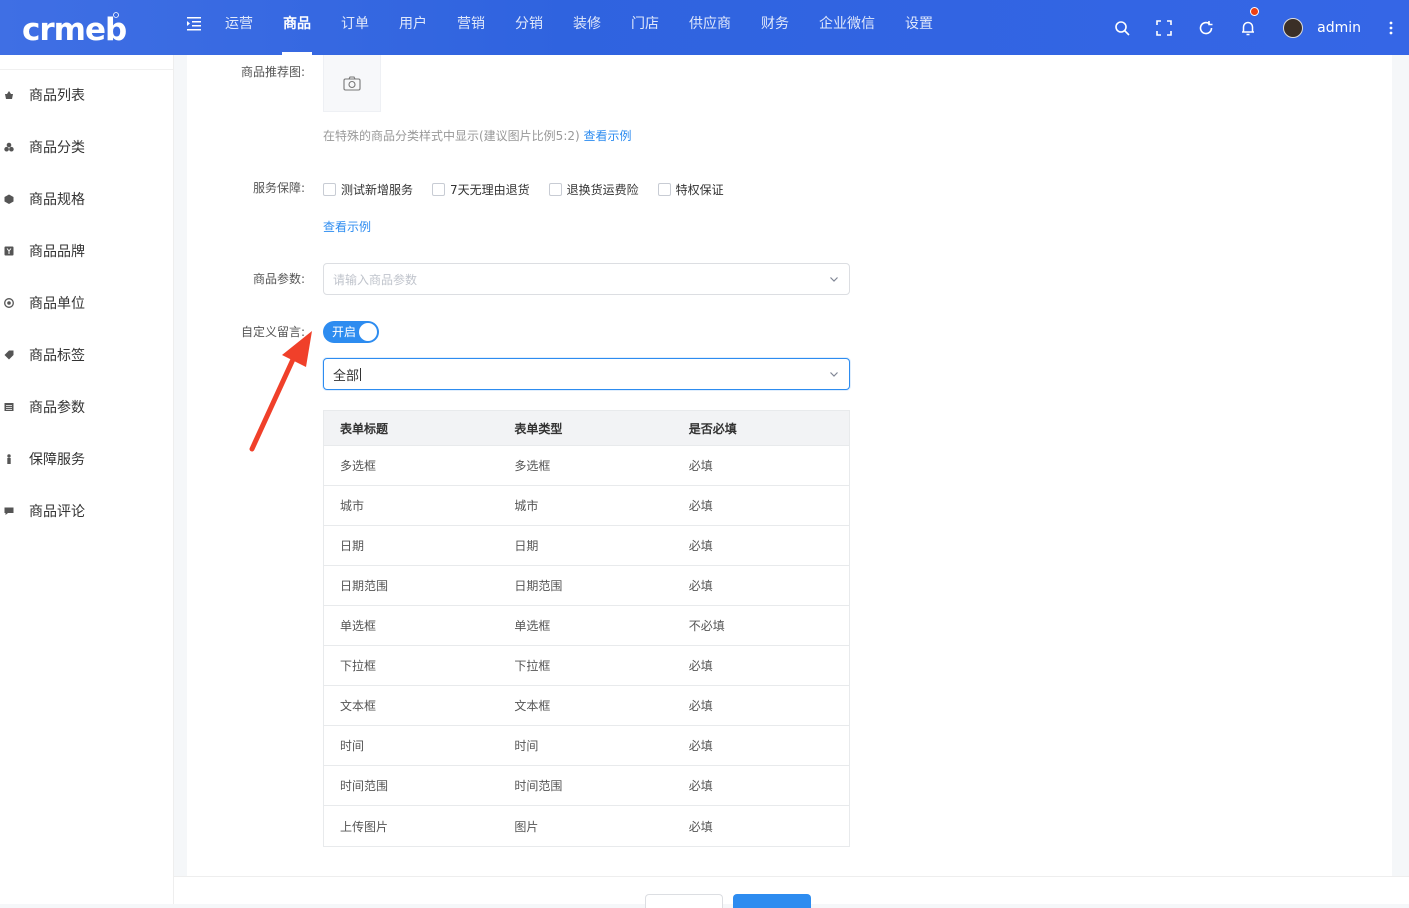 This screenshot has width=1409, height=908. What do you see at coordinates (526, 546) in the screenshot?
I see `table-cell: 日期` at bounding box center [526, 546].